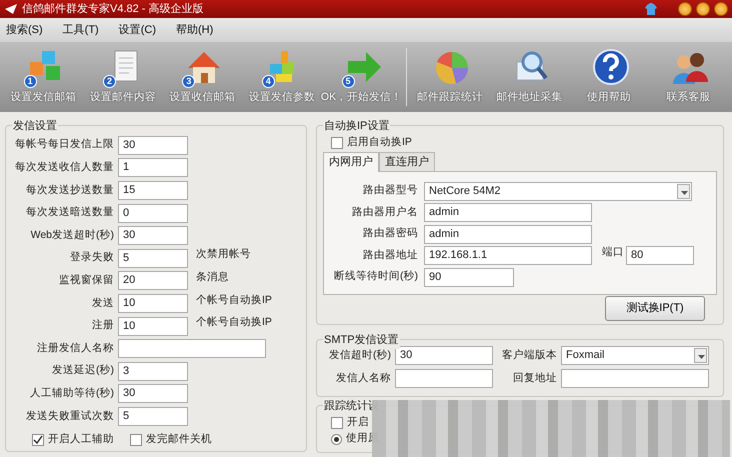 The height and width of the screenshot is (457, 732). Describe the element at coordinates (558, 191) in the screenshot. I see `dropdown: NetCore 54M2` at that location.